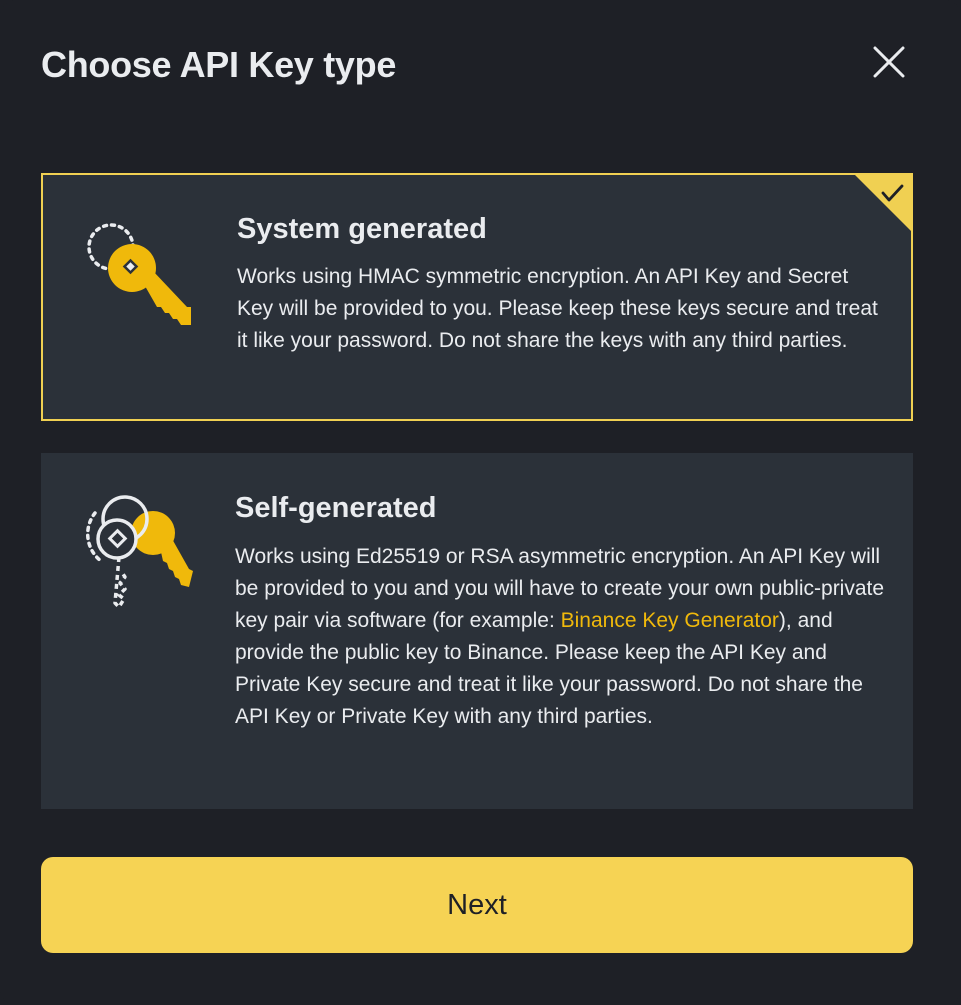 The height and width of the screenshot is (1005, 961). I want to click on close-icon, so click(889, 62).